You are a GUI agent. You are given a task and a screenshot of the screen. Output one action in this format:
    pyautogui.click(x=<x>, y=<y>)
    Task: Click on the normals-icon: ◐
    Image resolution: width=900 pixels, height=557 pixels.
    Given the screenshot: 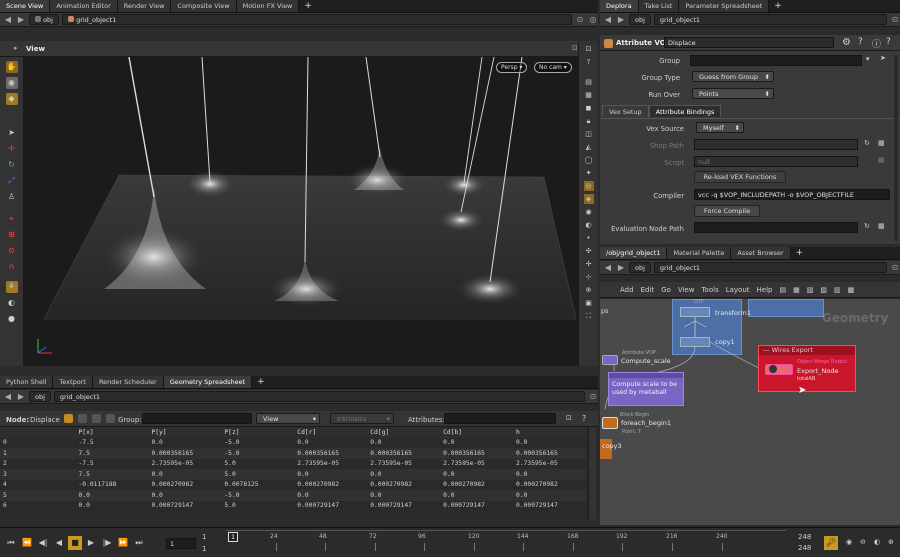 What is the action you would take?
    pyautogui.click(x=589, y=225)
    